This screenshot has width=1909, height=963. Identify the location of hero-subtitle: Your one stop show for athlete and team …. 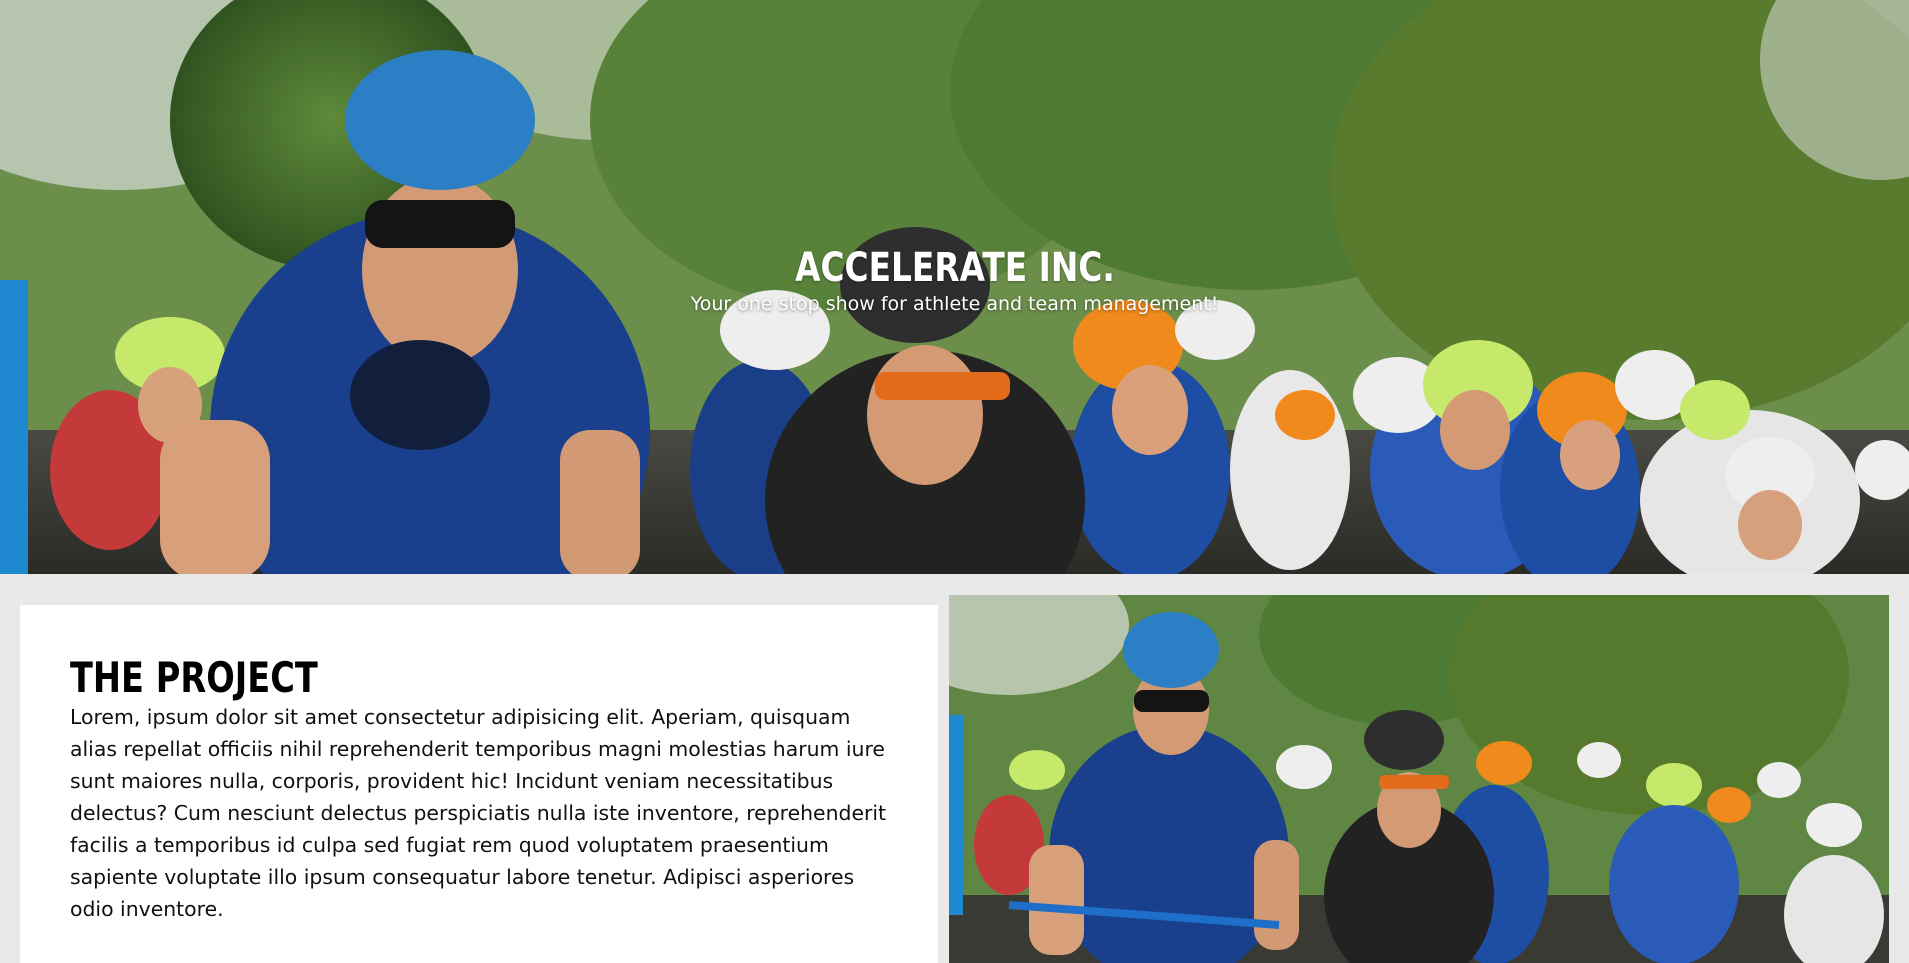
(954, 304).